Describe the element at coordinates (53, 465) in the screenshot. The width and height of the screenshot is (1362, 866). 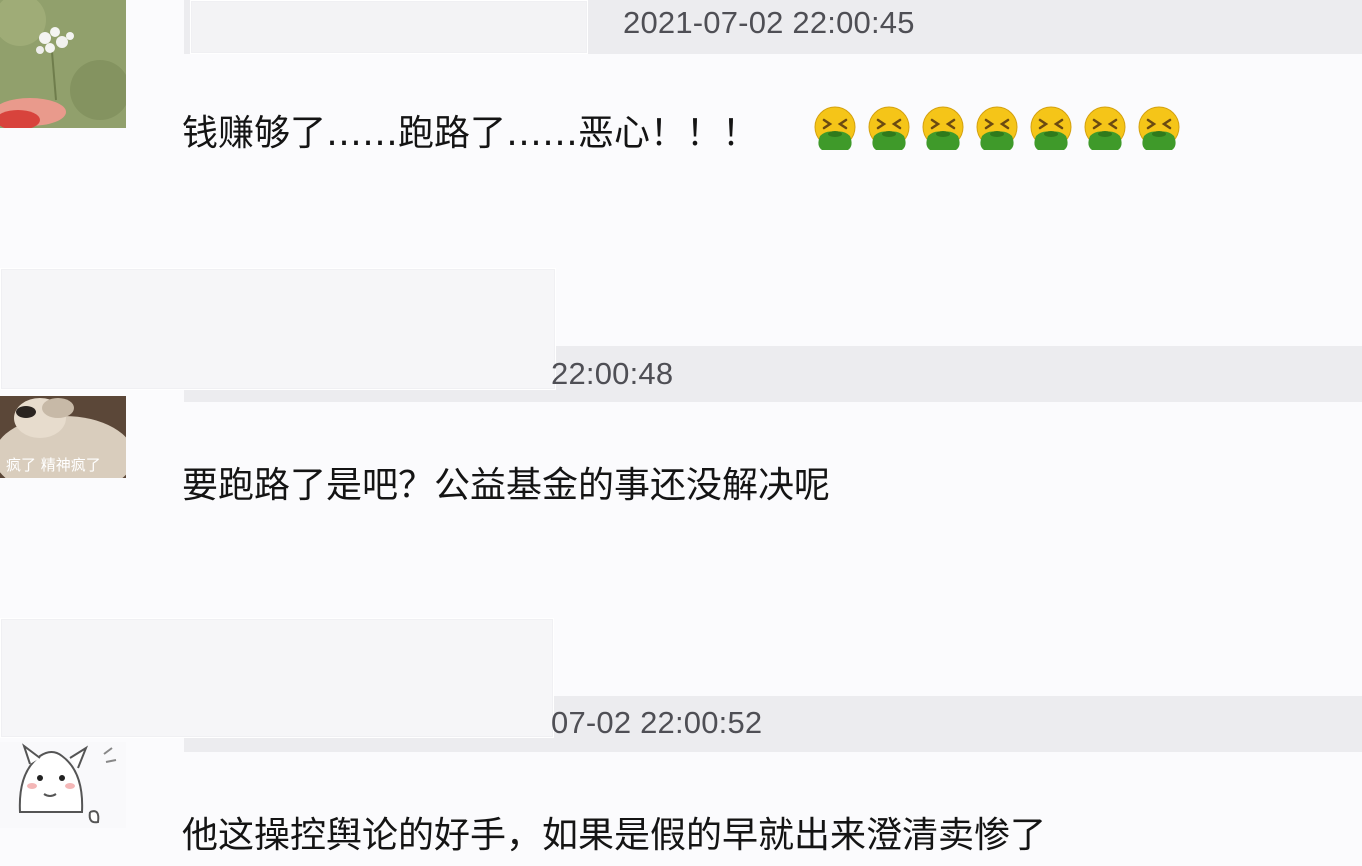
I see `avatar-caption: 疯了 精神疯了` at that location.